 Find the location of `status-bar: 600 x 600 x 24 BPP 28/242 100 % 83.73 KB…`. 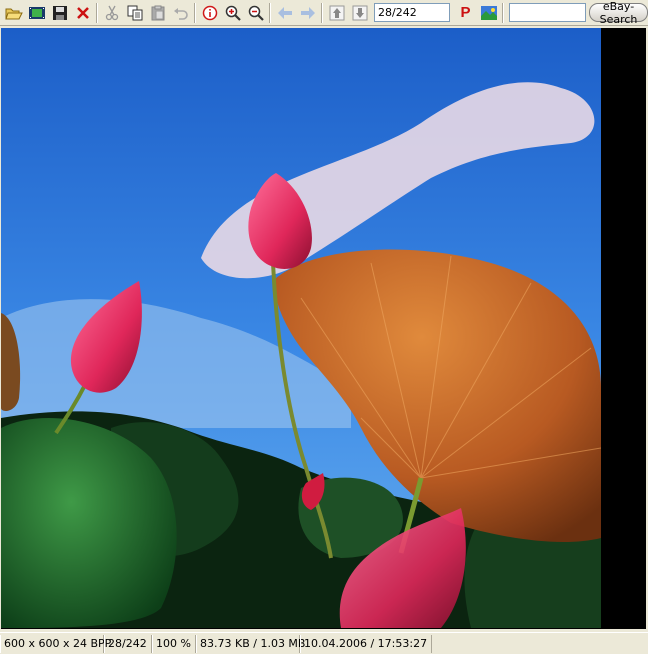

status-bar: 600 x 600 x 24 BPP 28/242 100 % 83.73 KB… is located at coordinates (324, 643).